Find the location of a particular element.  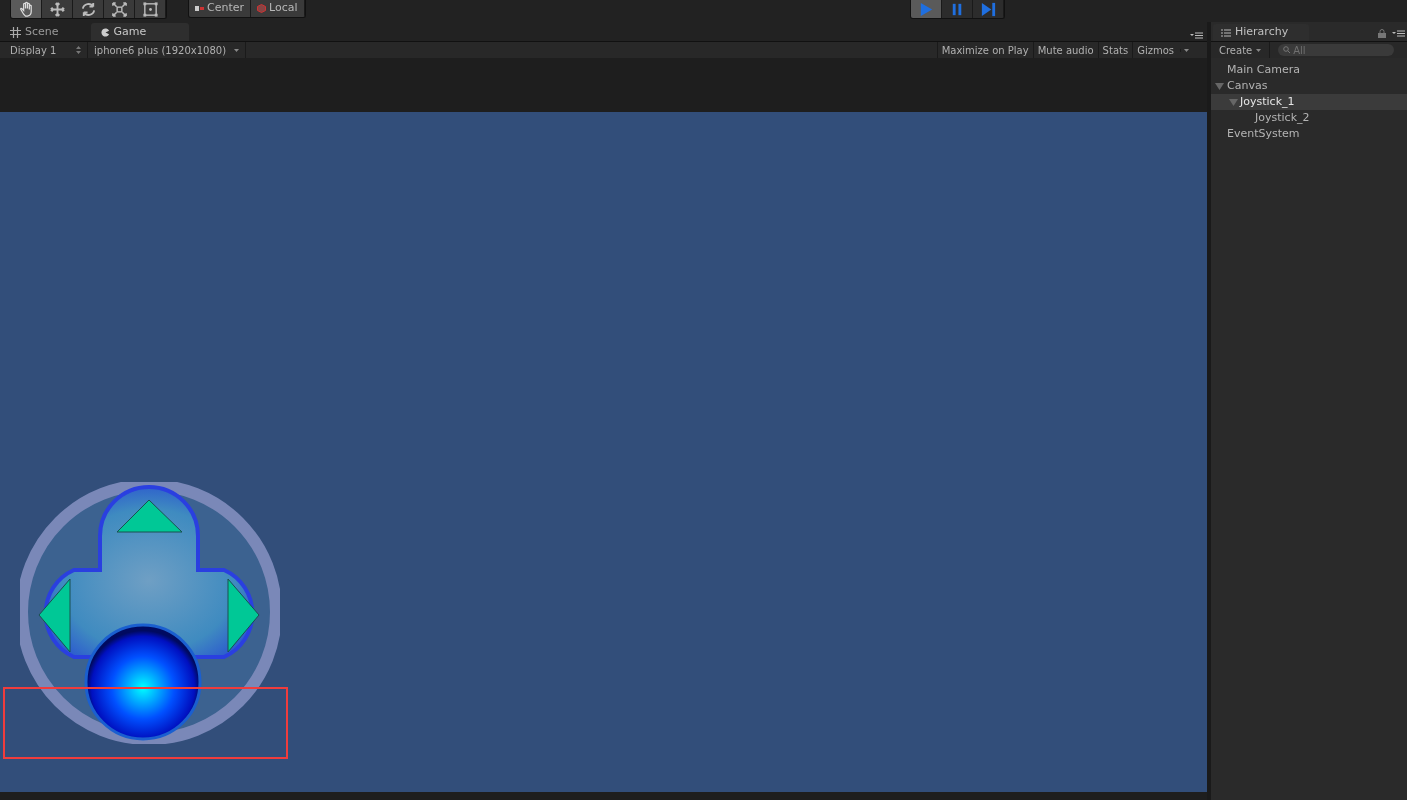

updown-arrow-icon is located at coordinates (78, 50).